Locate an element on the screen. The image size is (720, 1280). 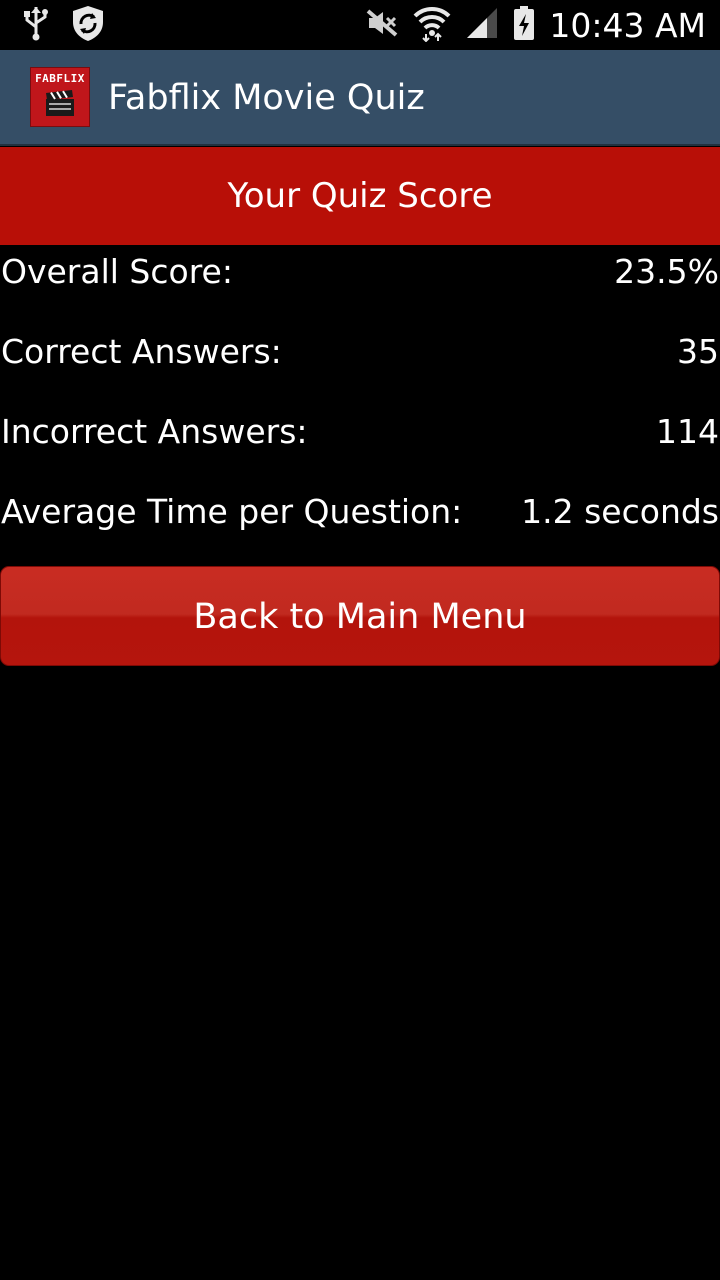
correct-answers-value: 35 is located at coordinates (698, 351).